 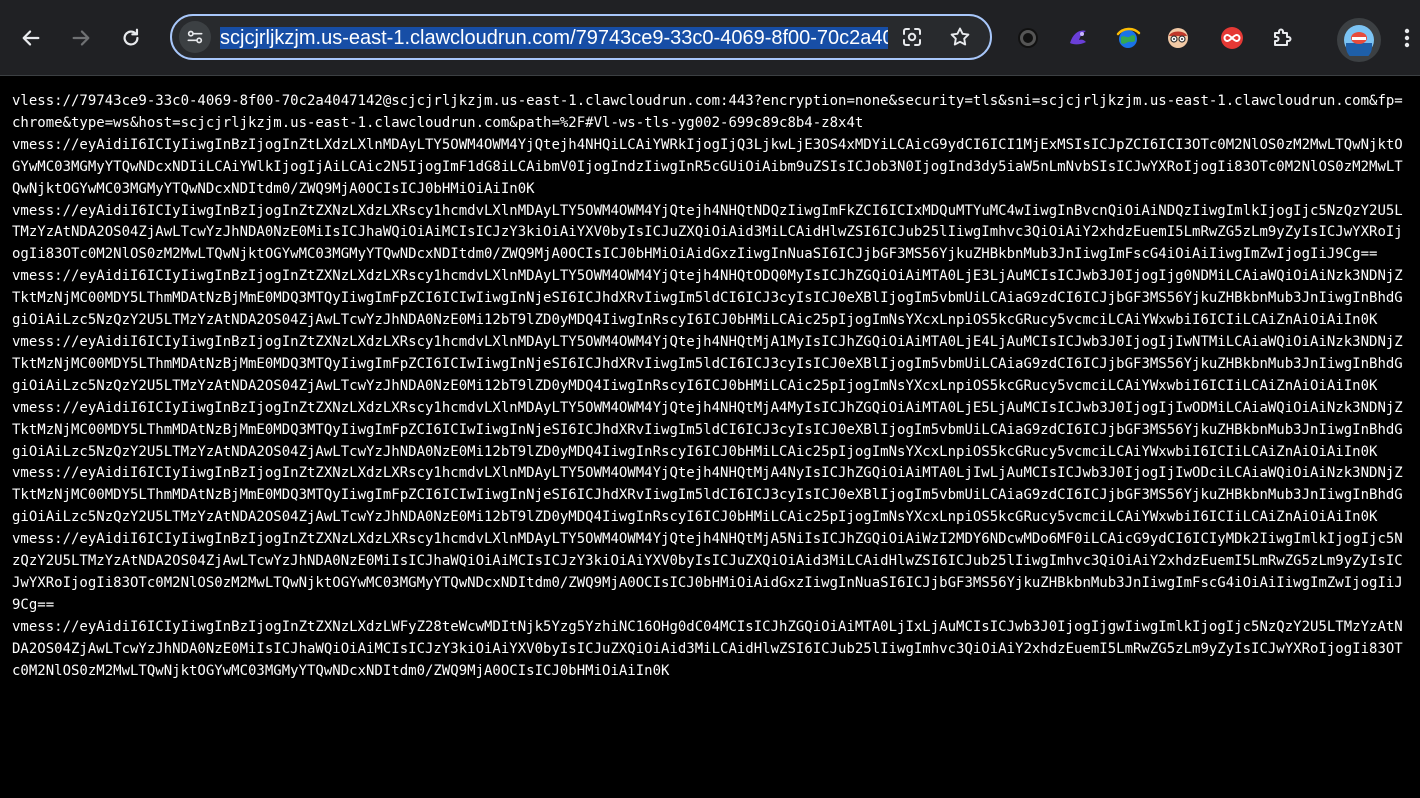 I want to click on profile-avatar, so click(x=1359, y=40).